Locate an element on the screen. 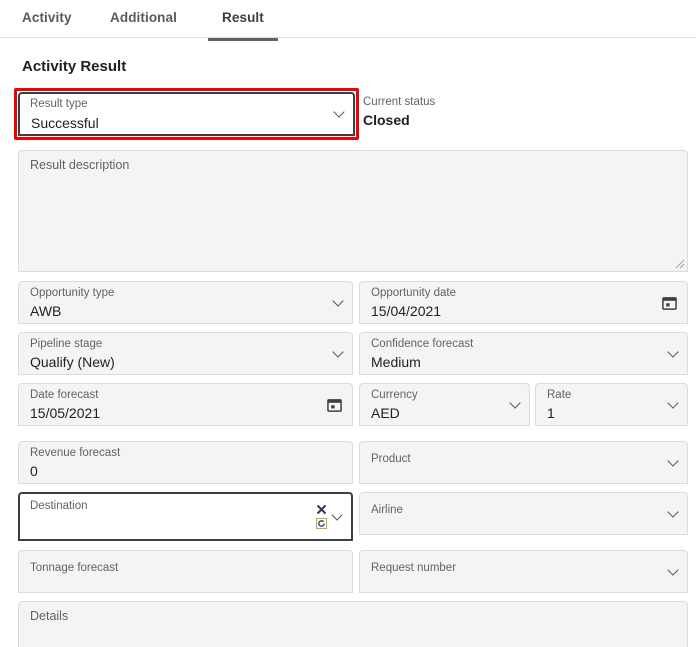 This screenshot has height=647, width=696. clear-icon is located at coordinates (321, 509).